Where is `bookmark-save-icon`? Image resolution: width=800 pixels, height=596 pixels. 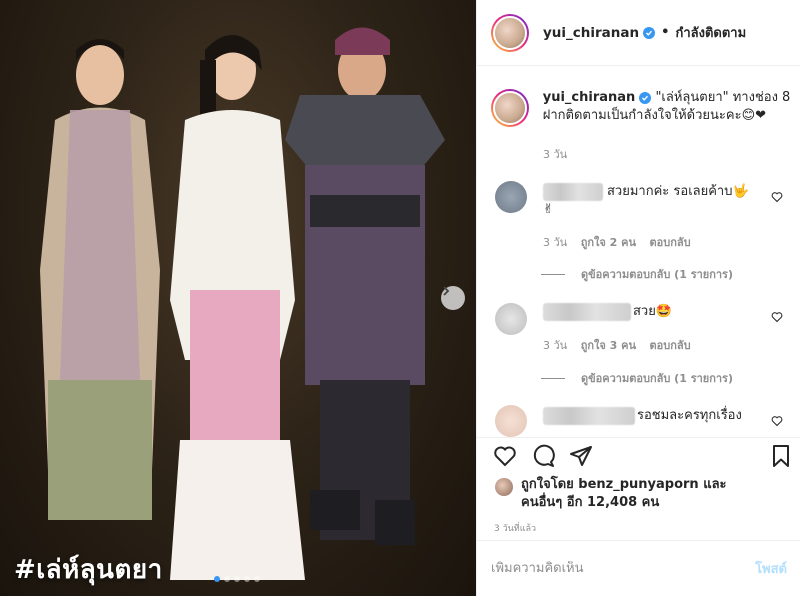 bookmark-save-icon is located at coordinates (781, 456).